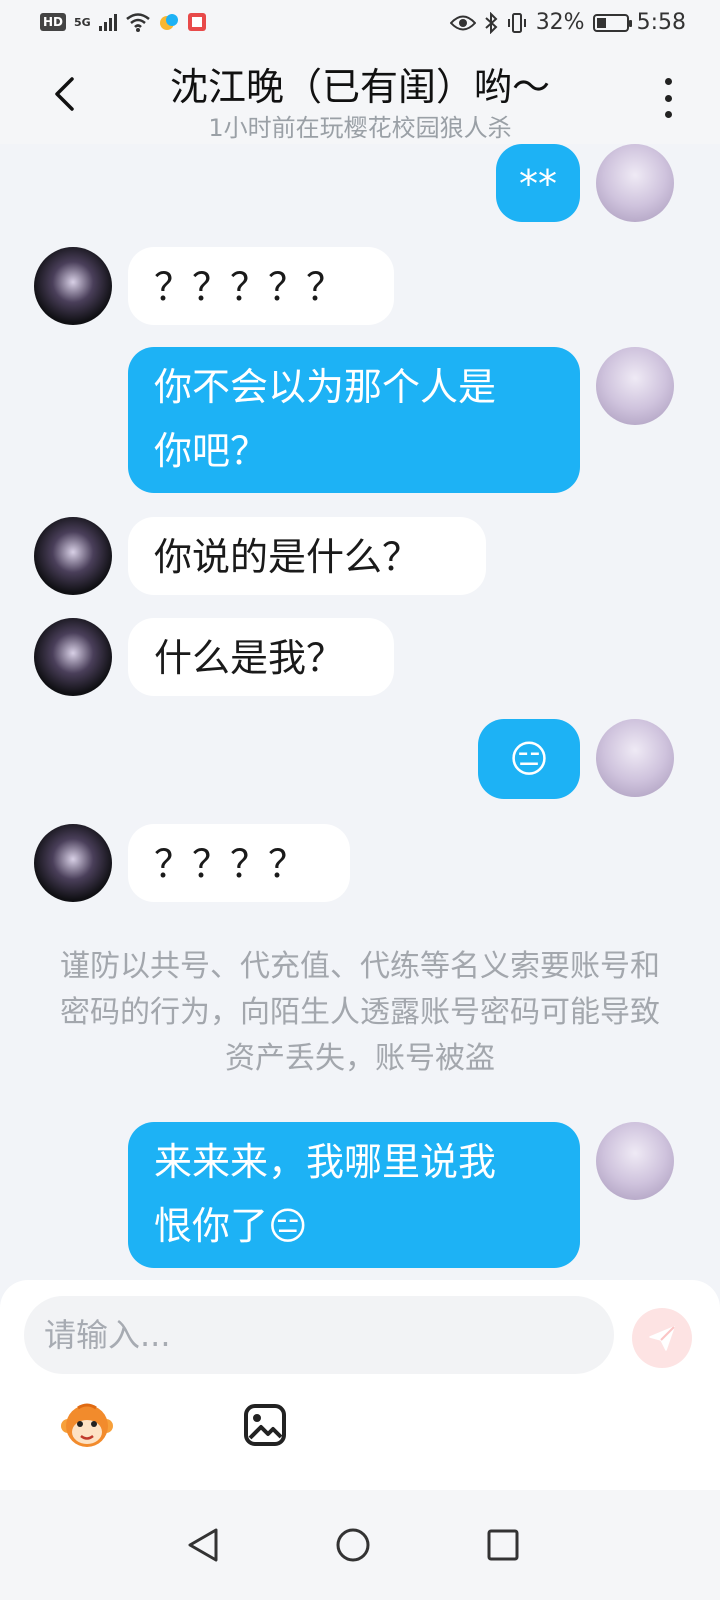 This screenshot has width=720, height=1600. What do you see at coordinates (359, 87) in the screenshot?
I see `chat-title: 沈江晚（已有闺）哟～` at bounding box center [359, 87].